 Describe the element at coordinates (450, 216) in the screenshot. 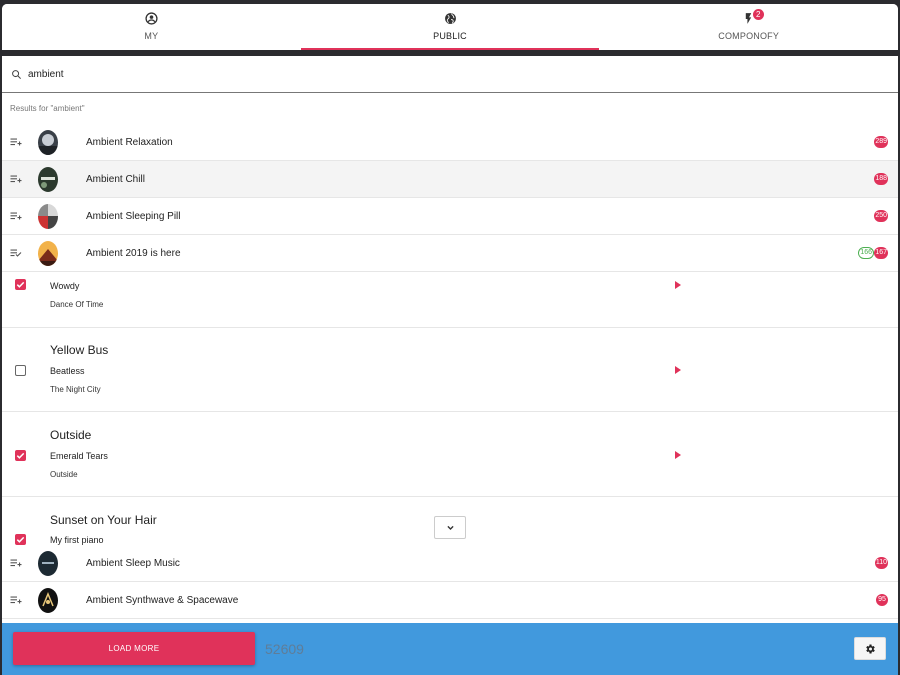

I see `playlist-row: Ambient Sleeping Pill 250` at that location.